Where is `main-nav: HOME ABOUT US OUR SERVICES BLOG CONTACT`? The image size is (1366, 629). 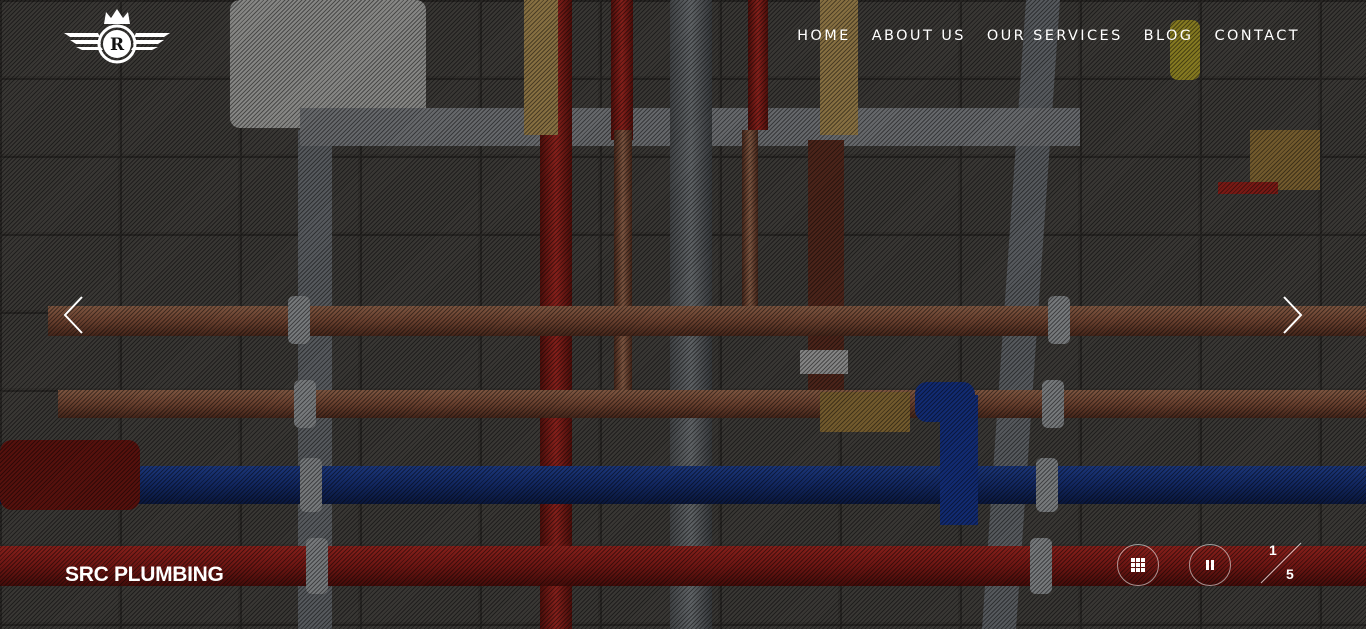 main-nav: HOME ABOUT US OUR SERVICES BLOG CONTACT is located at coordinates (1048, 36).